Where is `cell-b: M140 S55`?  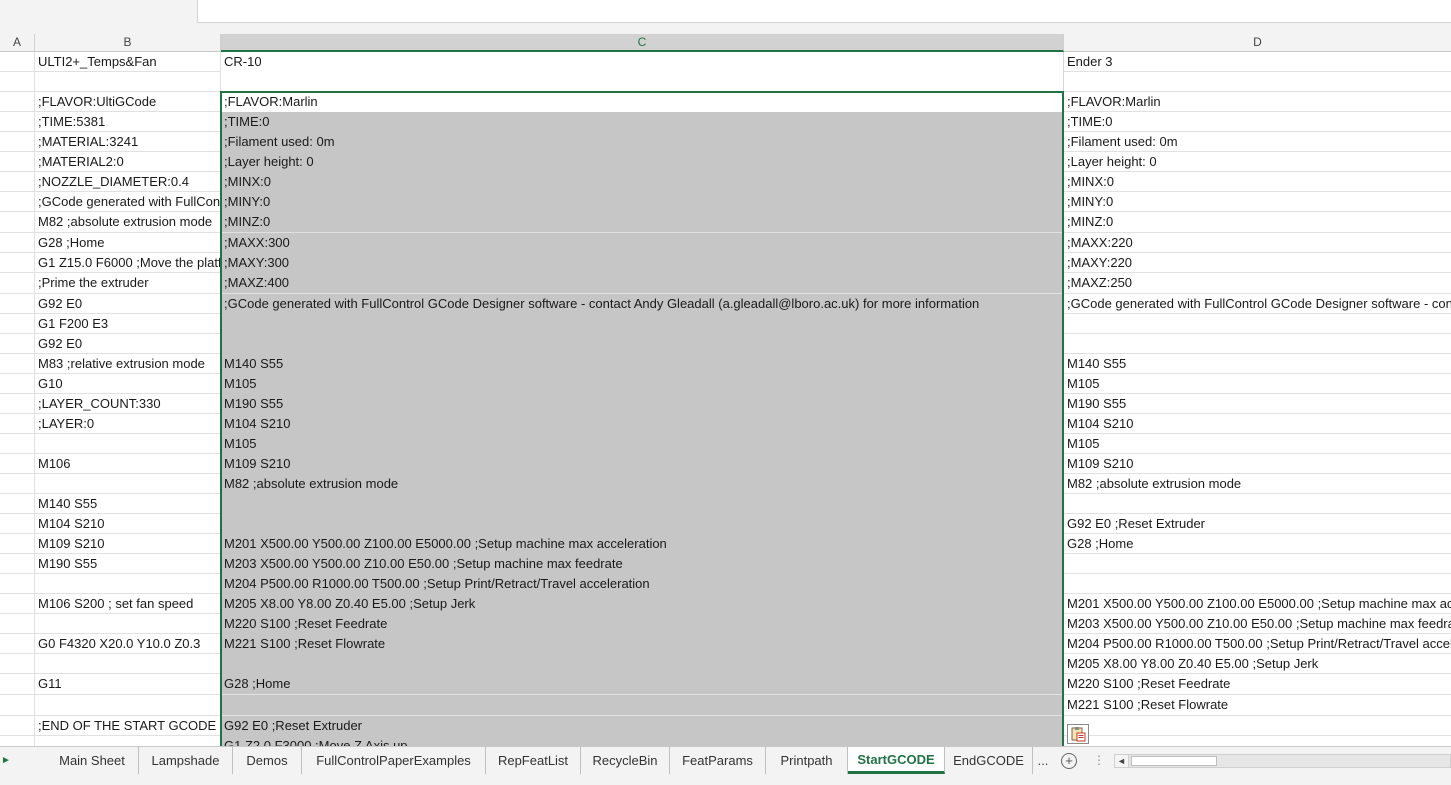 cell-b: M140 S55 is located at coordinates (128, 504).